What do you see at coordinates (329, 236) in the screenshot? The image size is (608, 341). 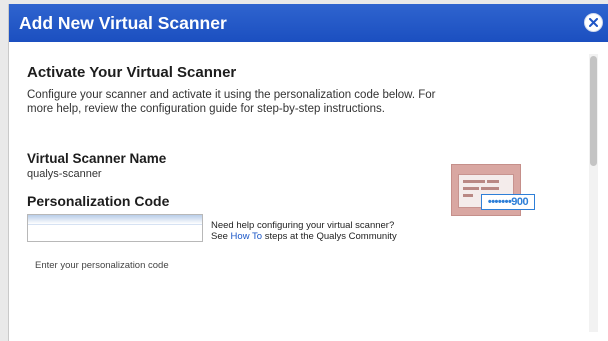 I see `help-rest-text: steps at the Qualys Community` at bounding box center [329, 236].